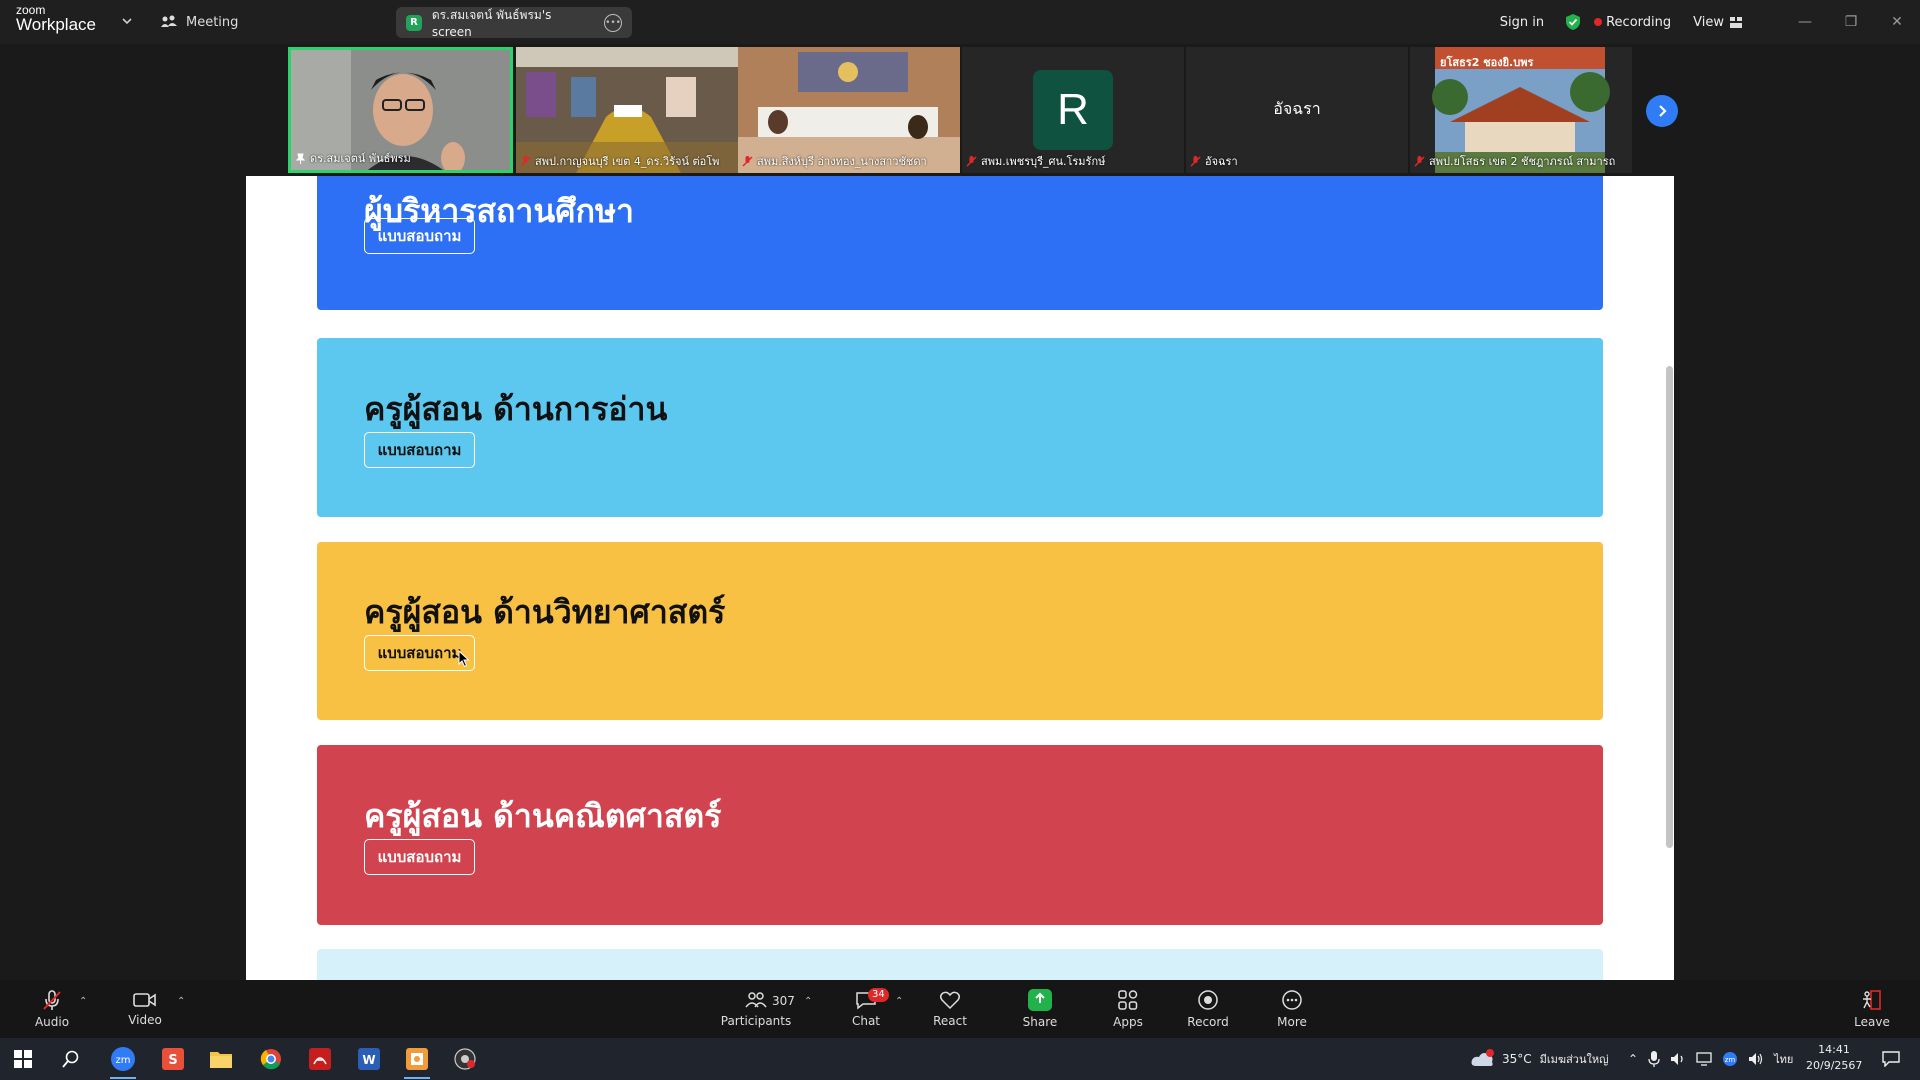 The width and height of the screenshot is (1920, 1080). I want to click on chevron-down-icon, so click(127, 21).